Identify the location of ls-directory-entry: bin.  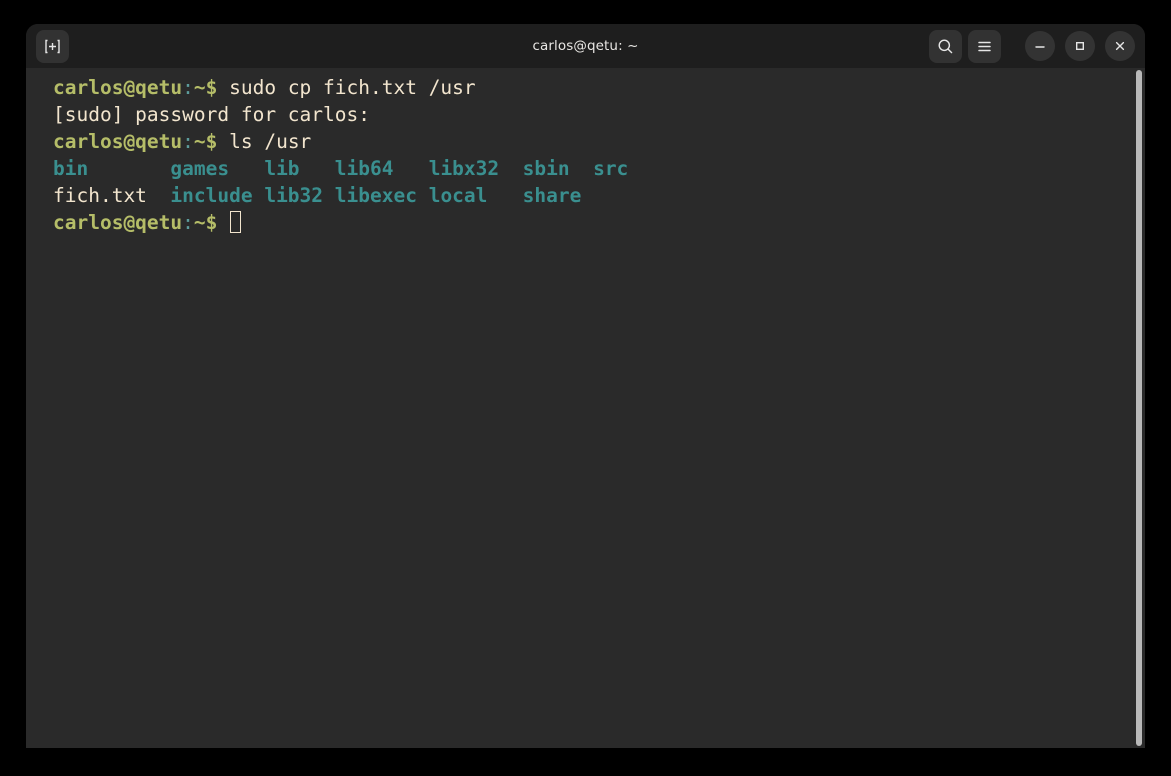
(112, 168).